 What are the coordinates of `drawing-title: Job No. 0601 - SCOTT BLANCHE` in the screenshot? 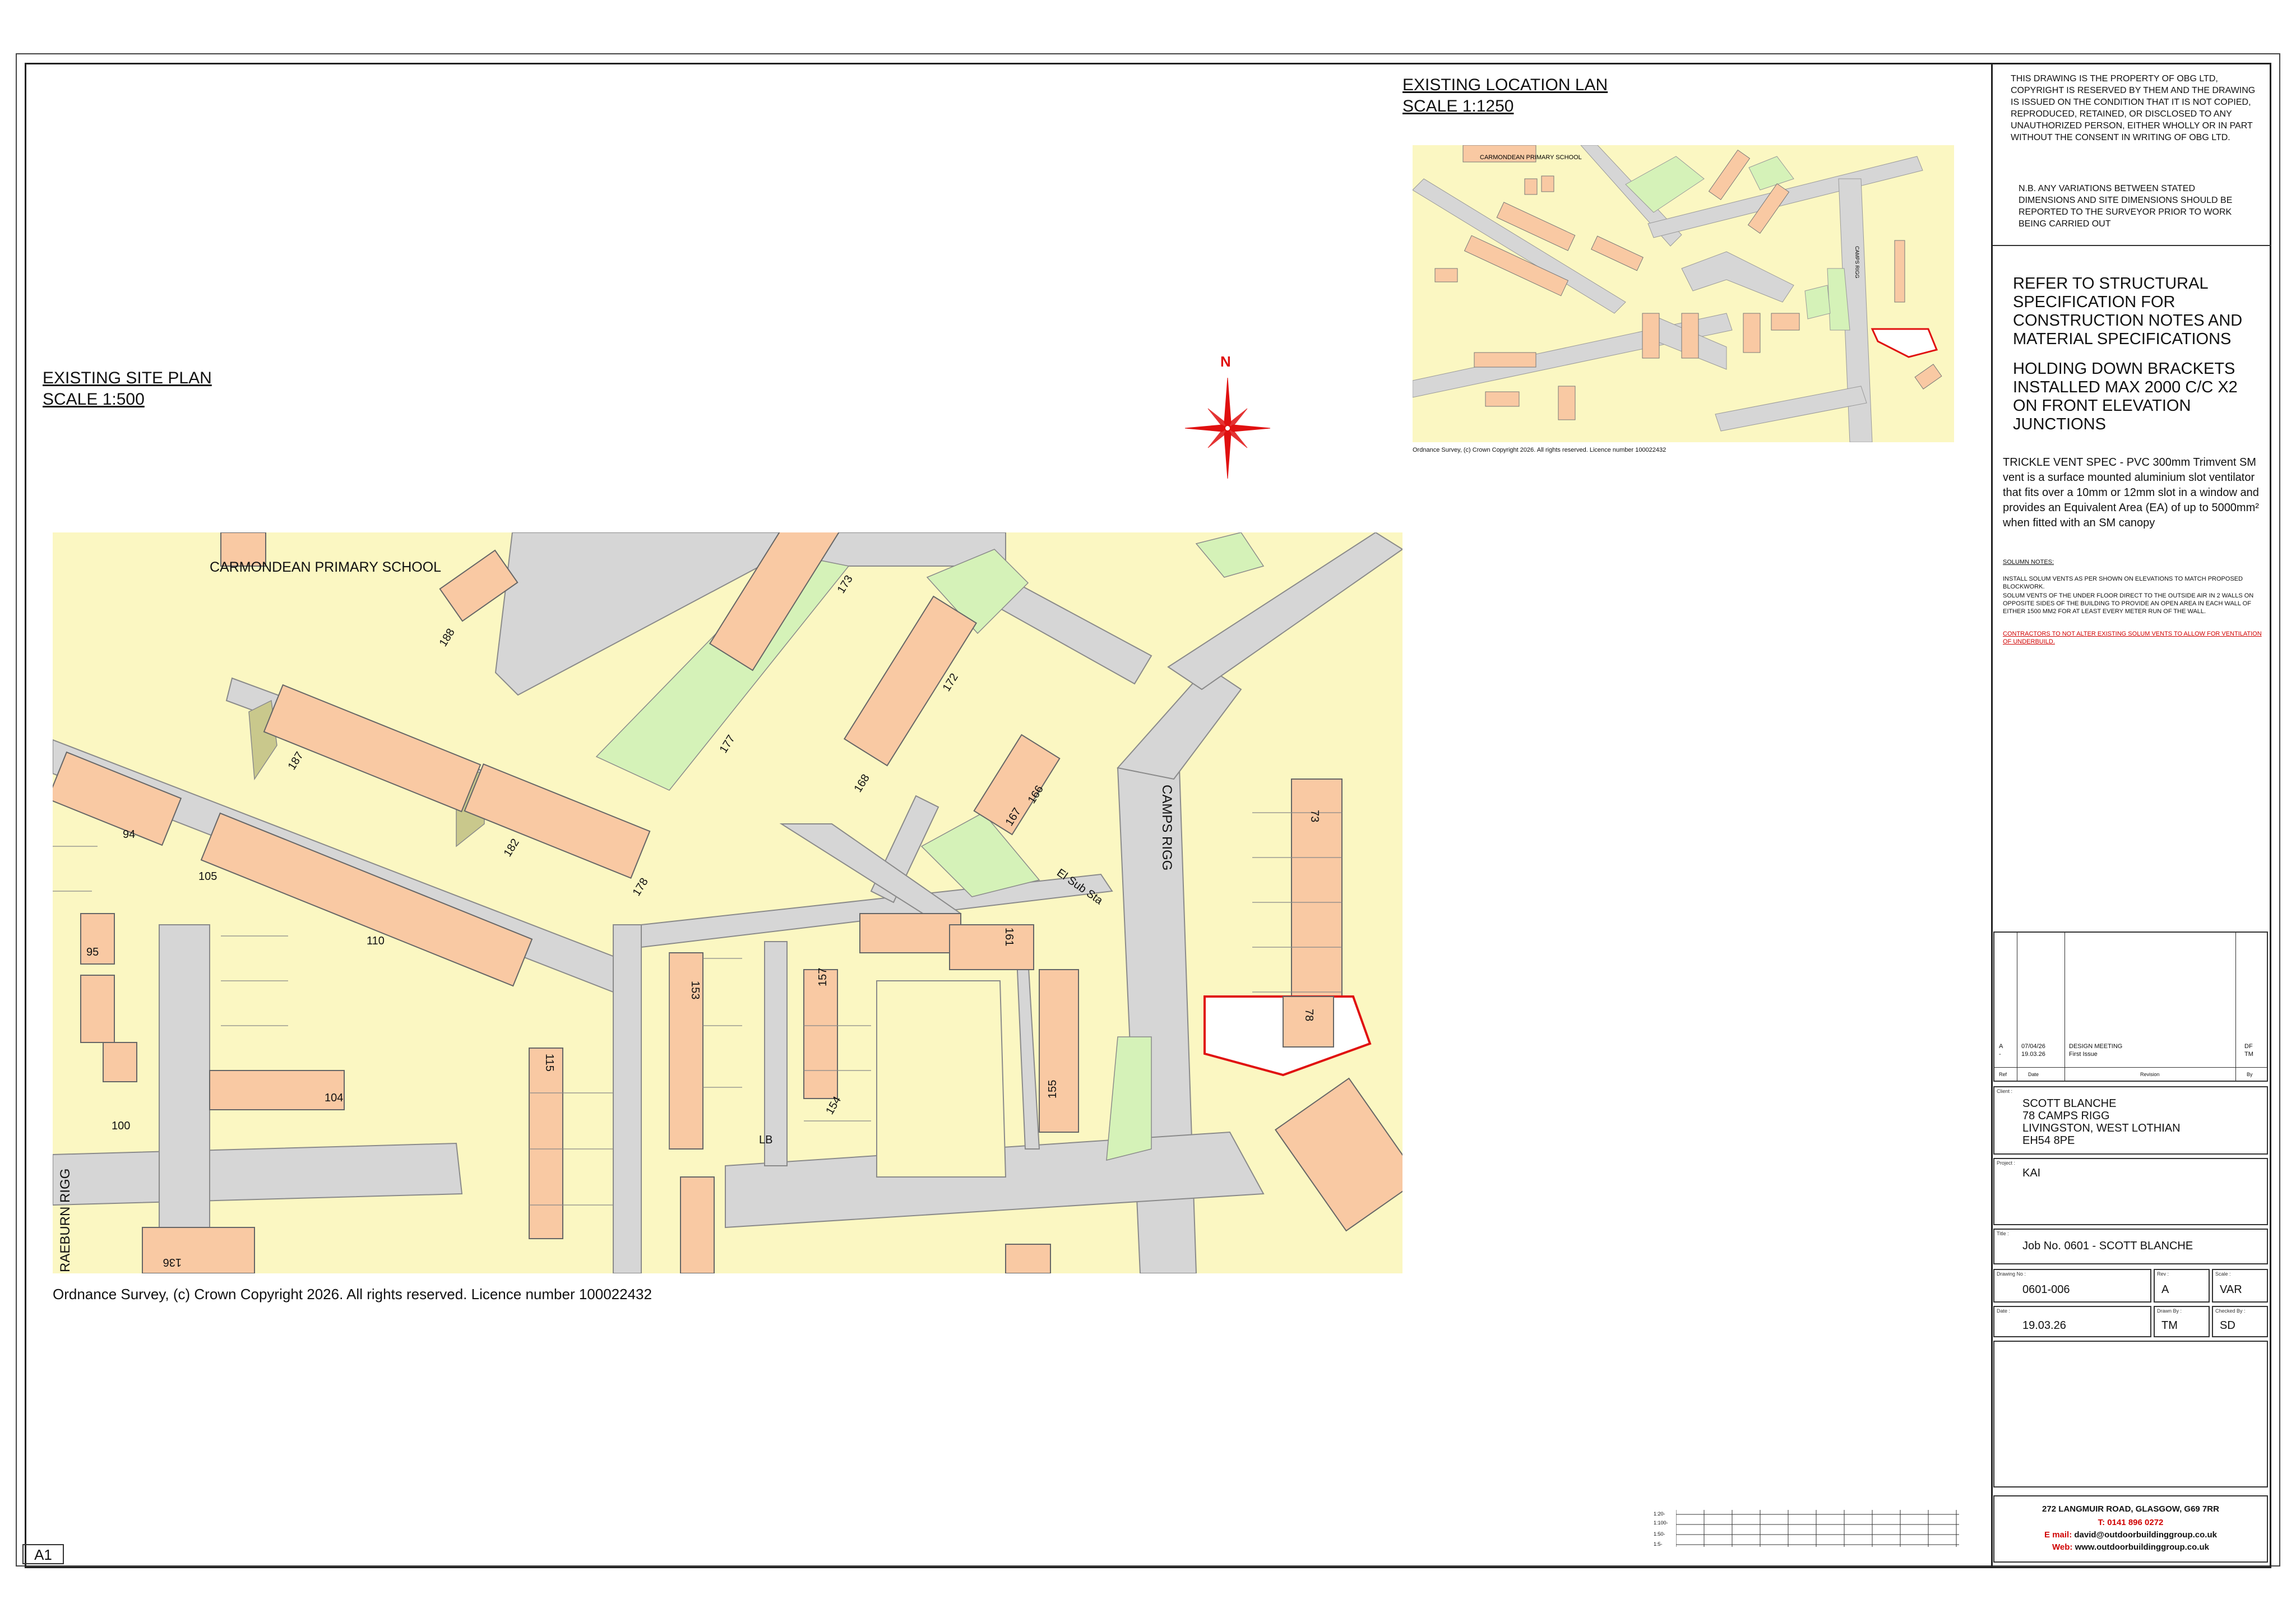 It's located at (2107, 1246).